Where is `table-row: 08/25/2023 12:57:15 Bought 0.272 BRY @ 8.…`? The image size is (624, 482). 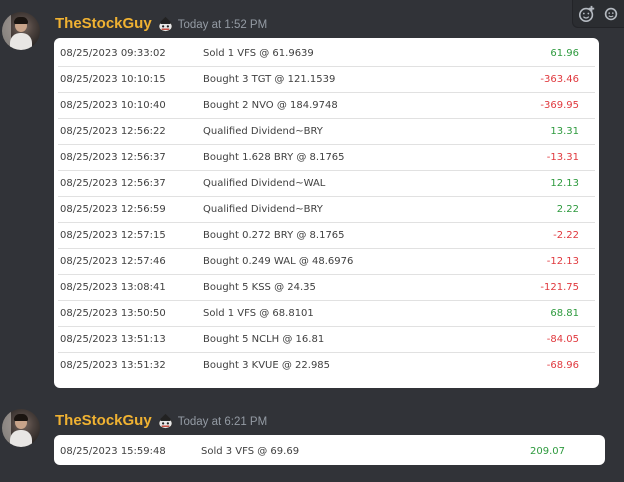 table-row: 08/25/2023 12:57:15 Bought 0.272 BRY @ 8.… is located at coordinates (326, 235).